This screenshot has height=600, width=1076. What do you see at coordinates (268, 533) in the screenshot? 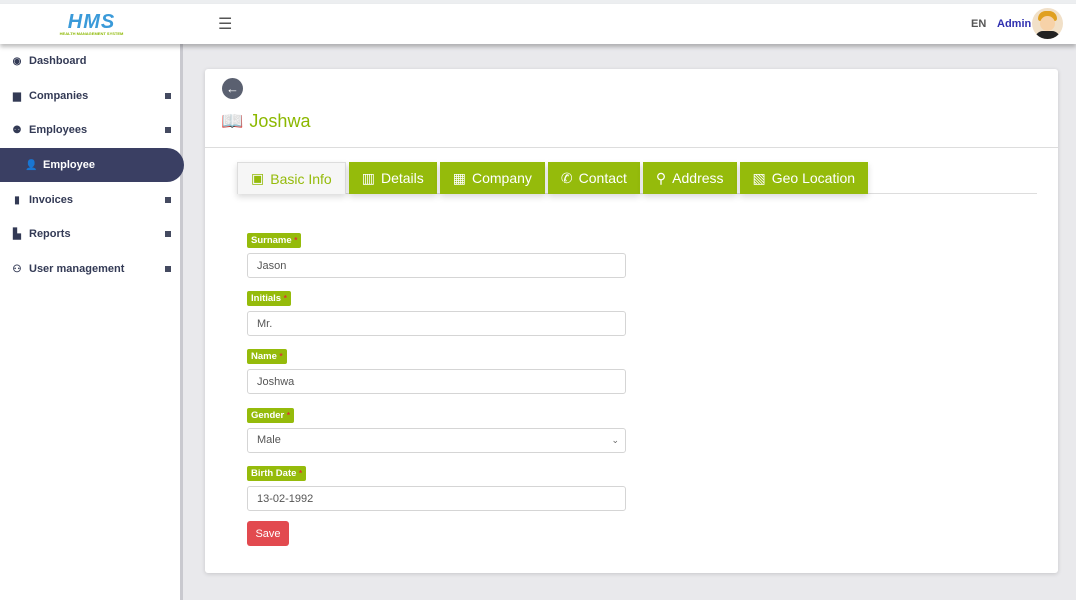
I see `save-button: Save` at bounding box center [268, 533].